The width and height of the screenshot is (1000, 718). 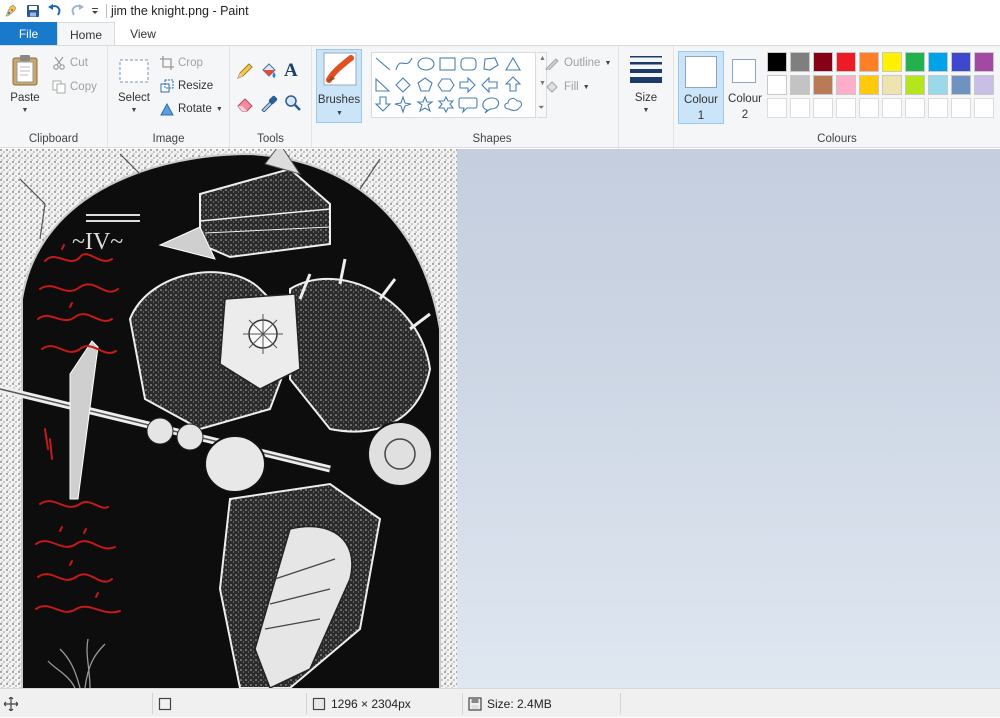 What do you see at coordinates (28, 34) in the screenshot?
I see `tab-file: File` at bounding box center [28, 34].